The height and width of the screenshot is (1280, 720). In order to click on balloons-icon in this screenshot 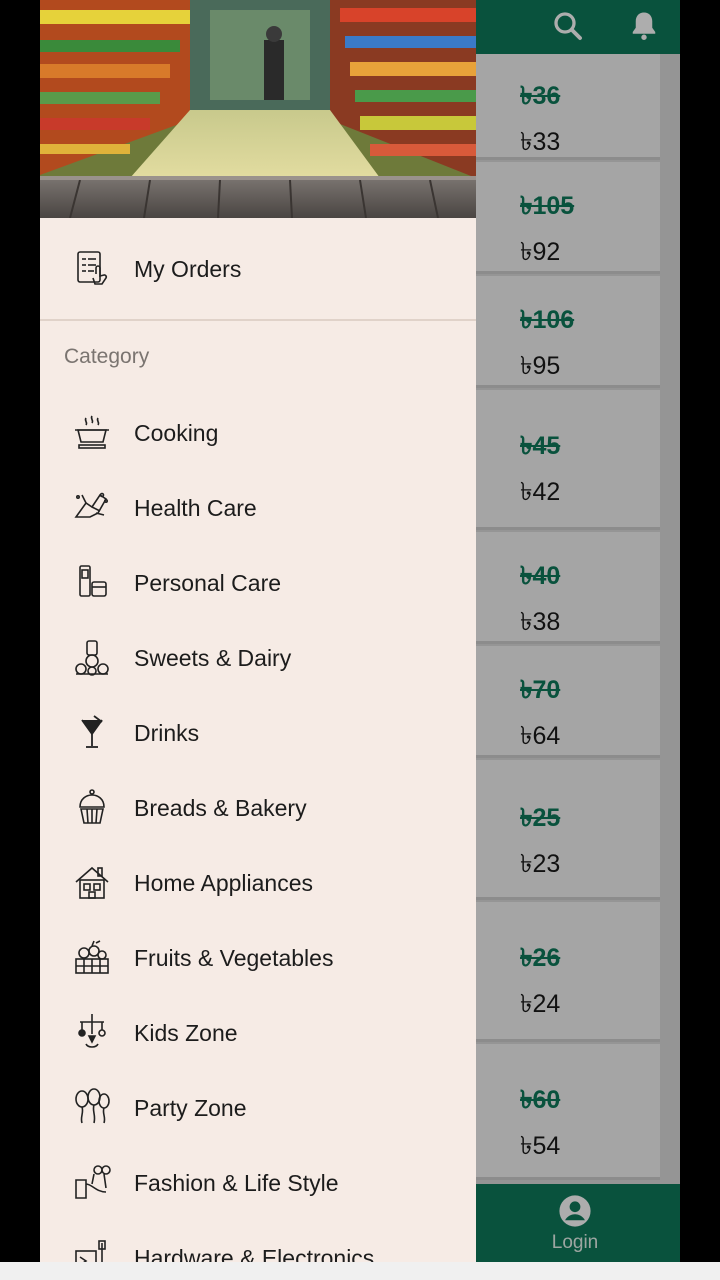, I will do `click(92, 1106)`.